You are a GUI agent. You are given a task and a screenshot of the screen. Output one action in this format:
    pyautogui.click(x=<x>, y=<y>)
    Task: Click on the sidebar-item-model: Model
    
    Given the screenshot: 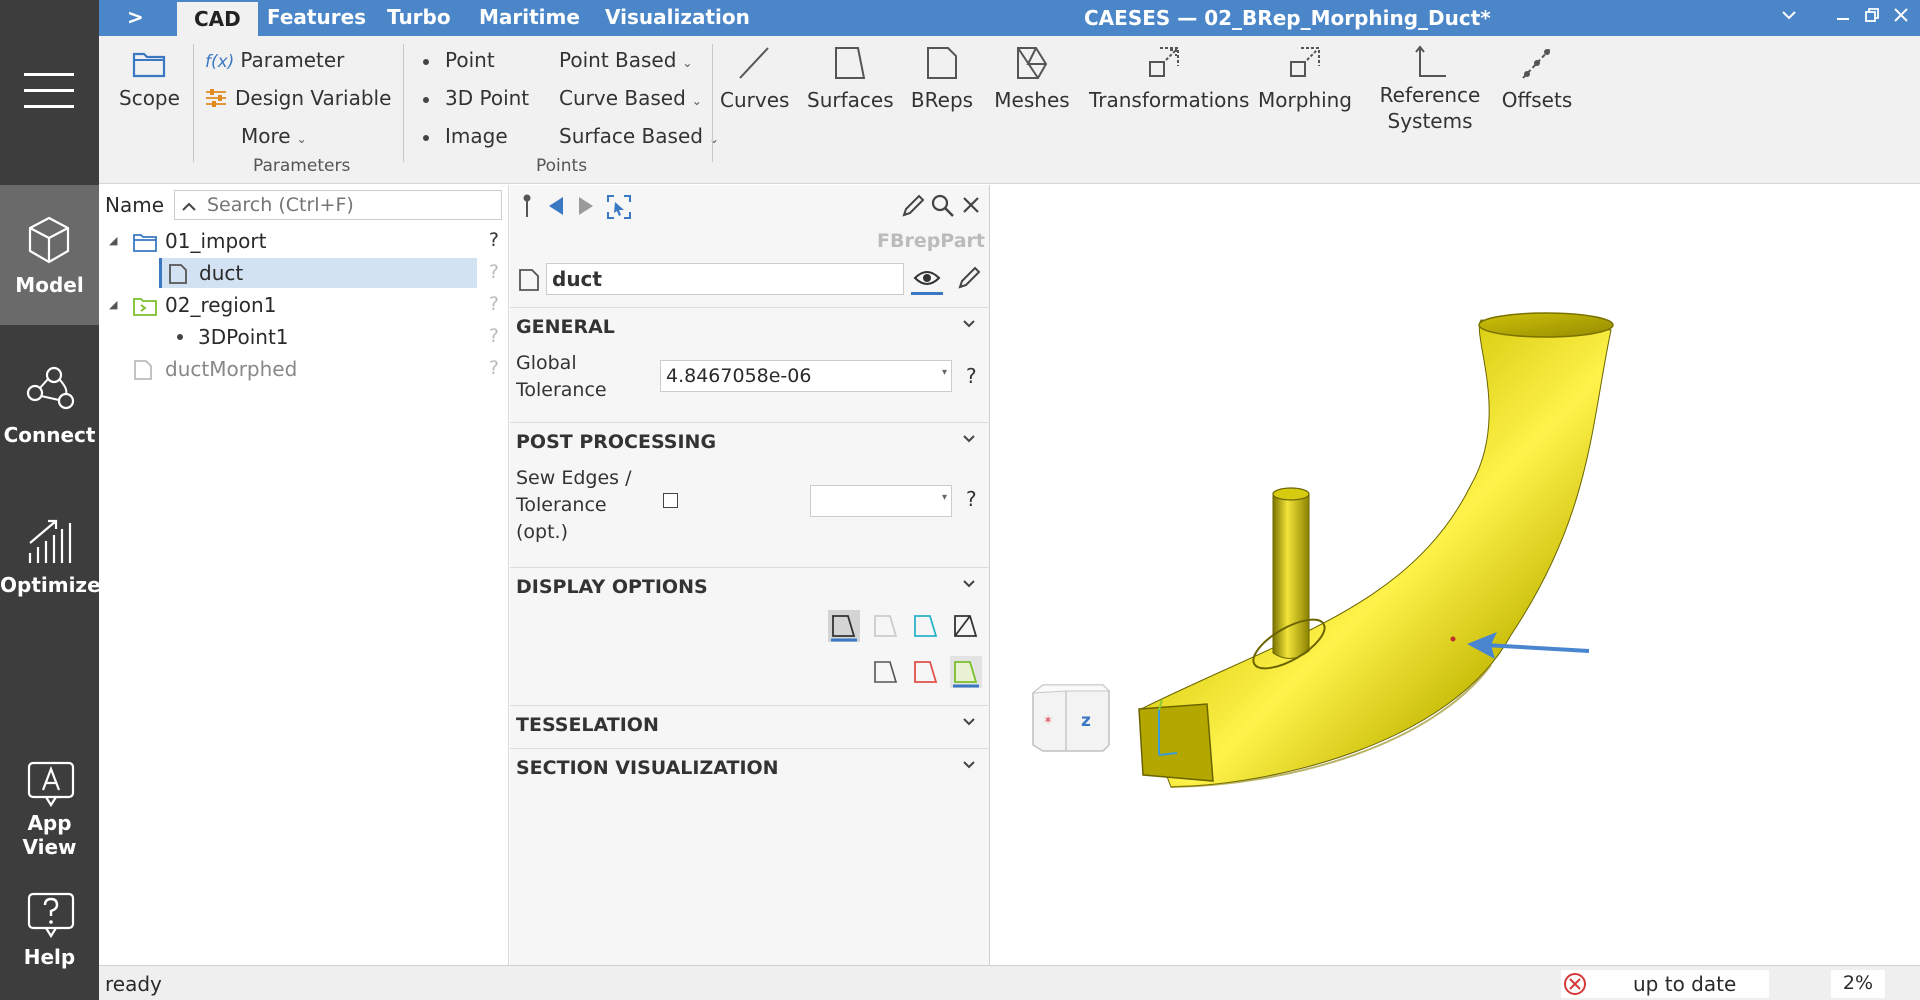 What is the action you would take?
    pyautogui.click(x=49, y=255)
    